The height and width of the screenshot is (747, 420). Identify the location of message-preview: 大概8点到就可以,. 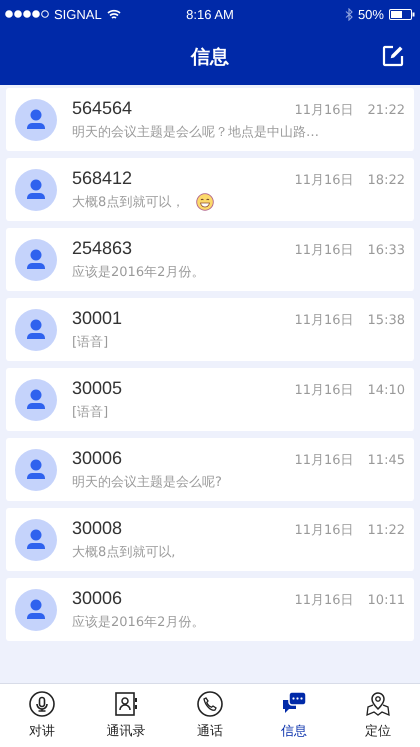
(124, 552).